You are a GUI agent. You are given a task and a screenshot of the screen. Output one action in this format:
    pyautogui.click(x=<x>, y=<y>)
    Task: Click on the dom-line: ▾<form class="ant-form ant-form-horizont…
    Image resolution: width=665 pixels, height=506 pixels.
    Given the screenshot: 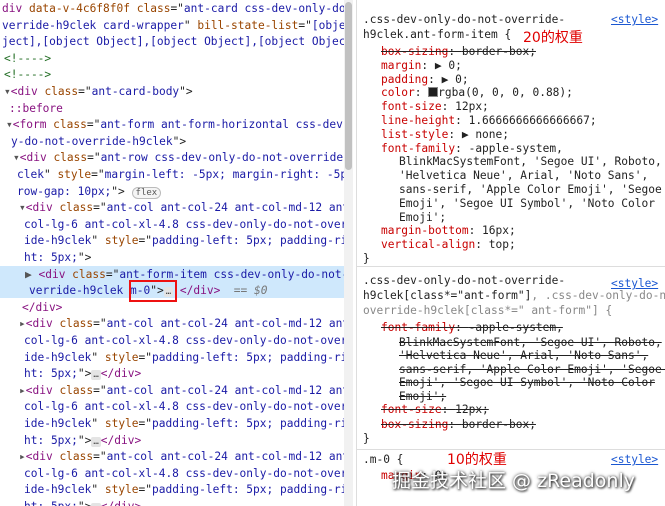 What is the action you would take?
    pyautogui.click(x=175, y=125)
    